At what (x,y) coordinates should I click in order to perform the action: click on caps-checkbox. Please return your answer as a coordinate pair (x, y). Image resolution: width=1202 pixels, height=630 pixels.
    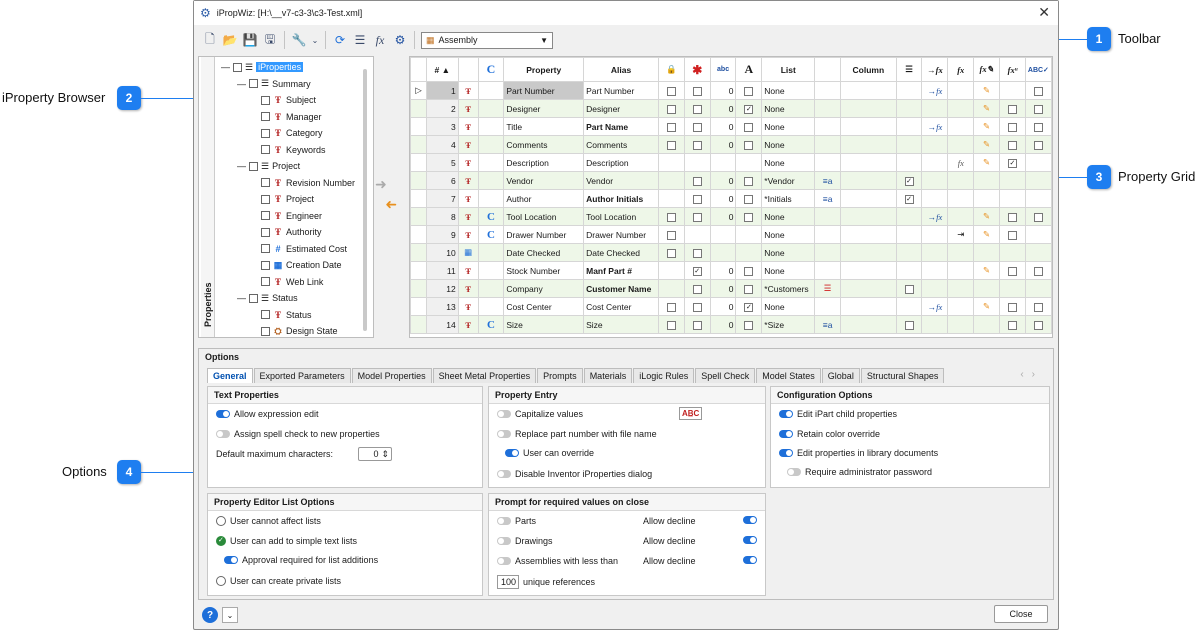
    Looking at the image, I should click on (749, 325).